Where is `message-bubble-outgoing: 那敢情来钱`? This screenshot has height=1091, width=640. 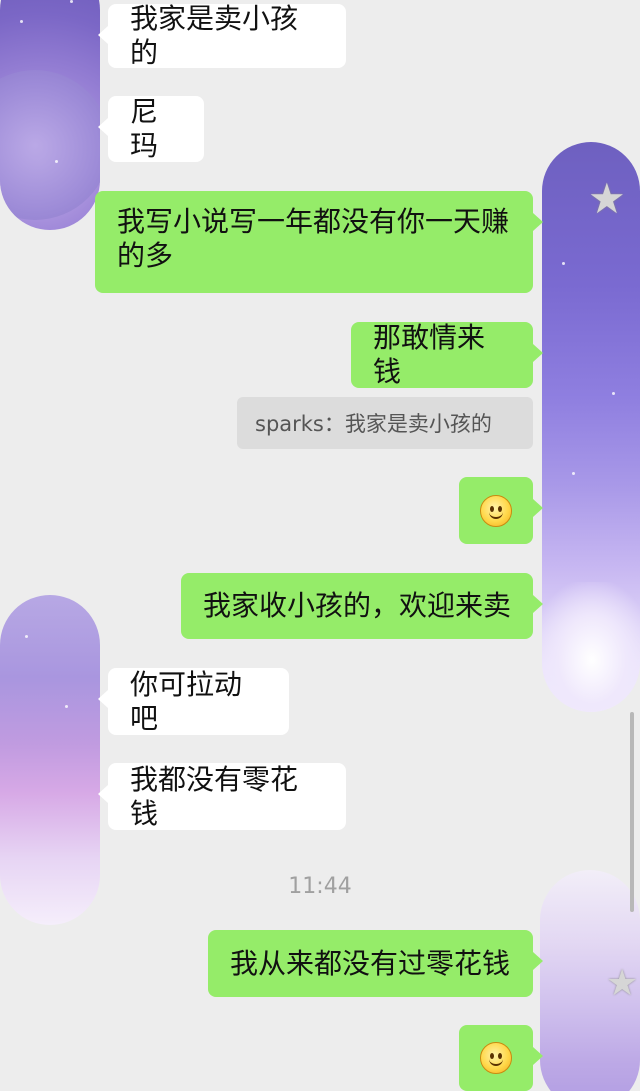 message-bubble-outgoing: 那敢情来钱 is located at coordinates (447, 354).